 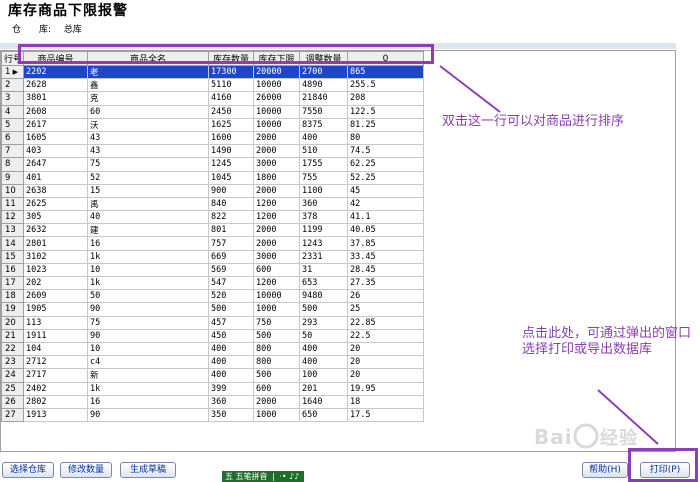 I want to click on row-number-cell: 14, so click(x=12, y=243).